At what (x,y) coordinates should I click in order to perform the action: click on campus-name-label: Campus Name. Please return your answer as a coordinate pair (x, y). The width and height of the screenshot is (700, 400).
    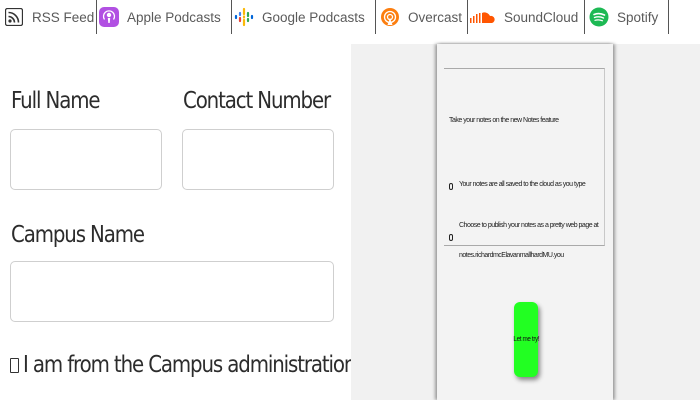
    Looking at the image, I should click on (78, 235).